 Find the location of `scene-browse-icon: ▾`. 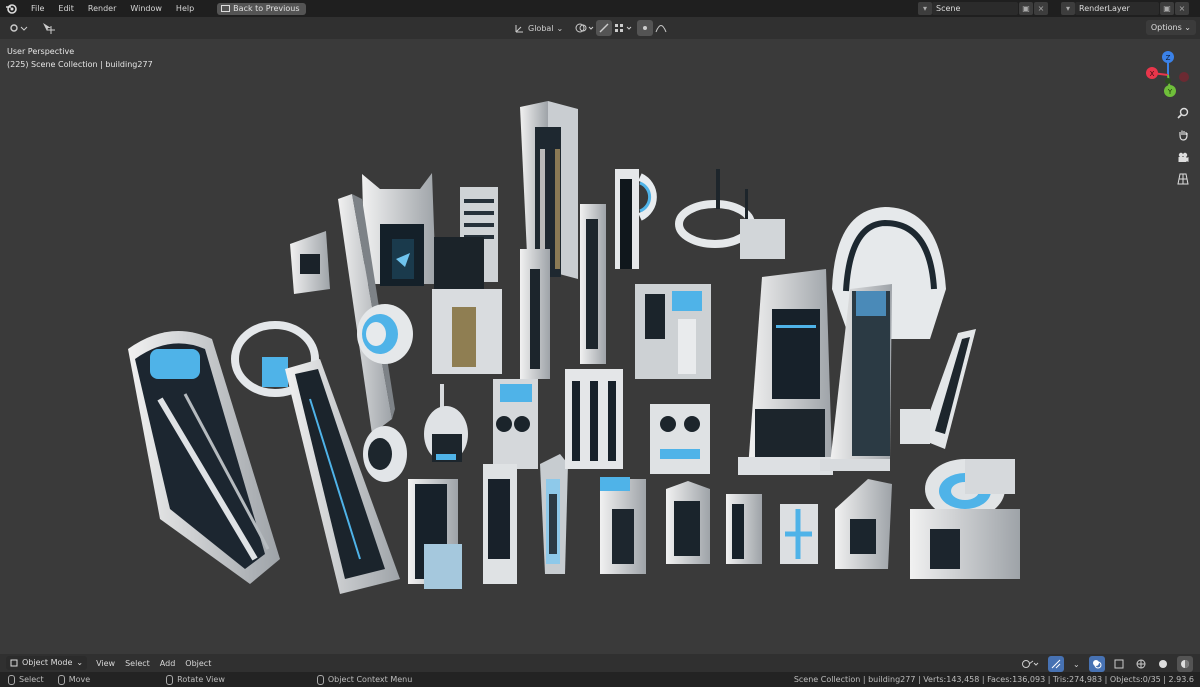

scene-browse-icon: ▾ is located at coordinates (925, 8).